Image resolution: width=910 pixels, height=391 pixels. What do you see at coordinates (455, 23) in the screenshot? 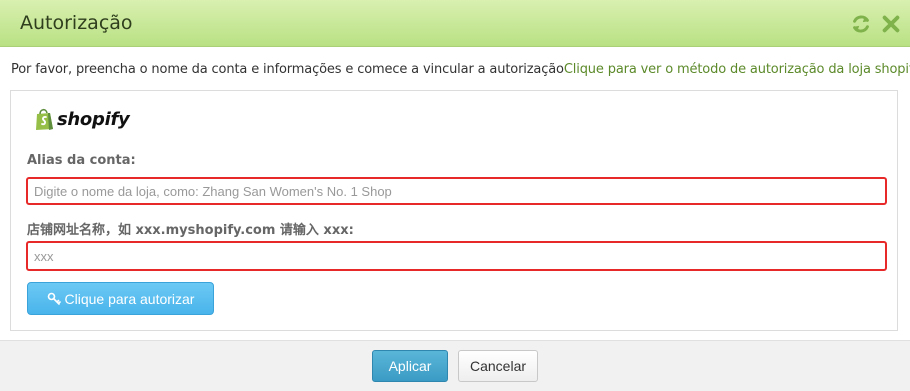
I see `dialog-titlebar: Autorização` at bounding box center [455, 23].